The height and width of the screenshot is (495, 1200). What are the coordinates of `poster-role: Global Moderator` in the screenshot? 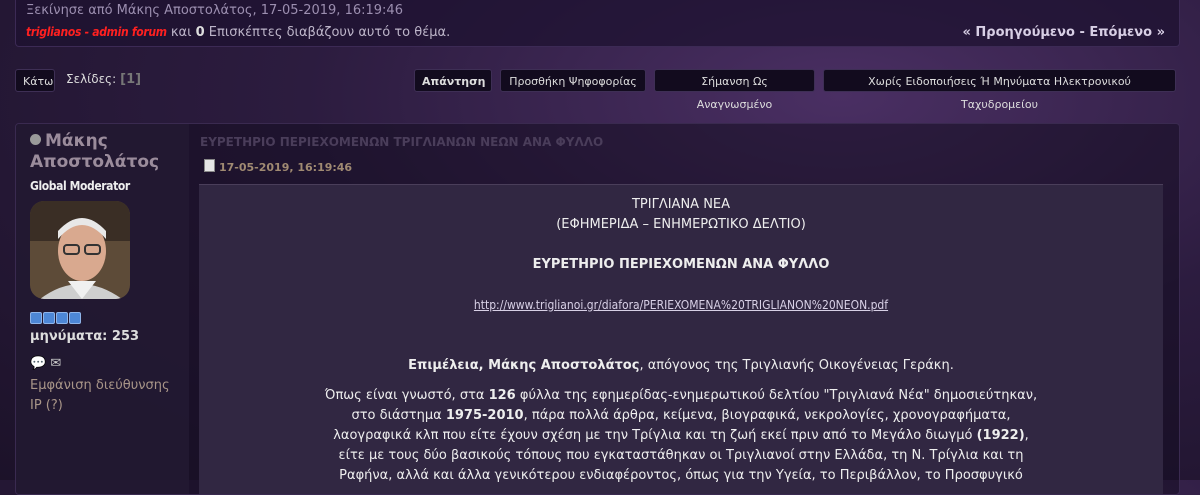 It's located at (80, 186).